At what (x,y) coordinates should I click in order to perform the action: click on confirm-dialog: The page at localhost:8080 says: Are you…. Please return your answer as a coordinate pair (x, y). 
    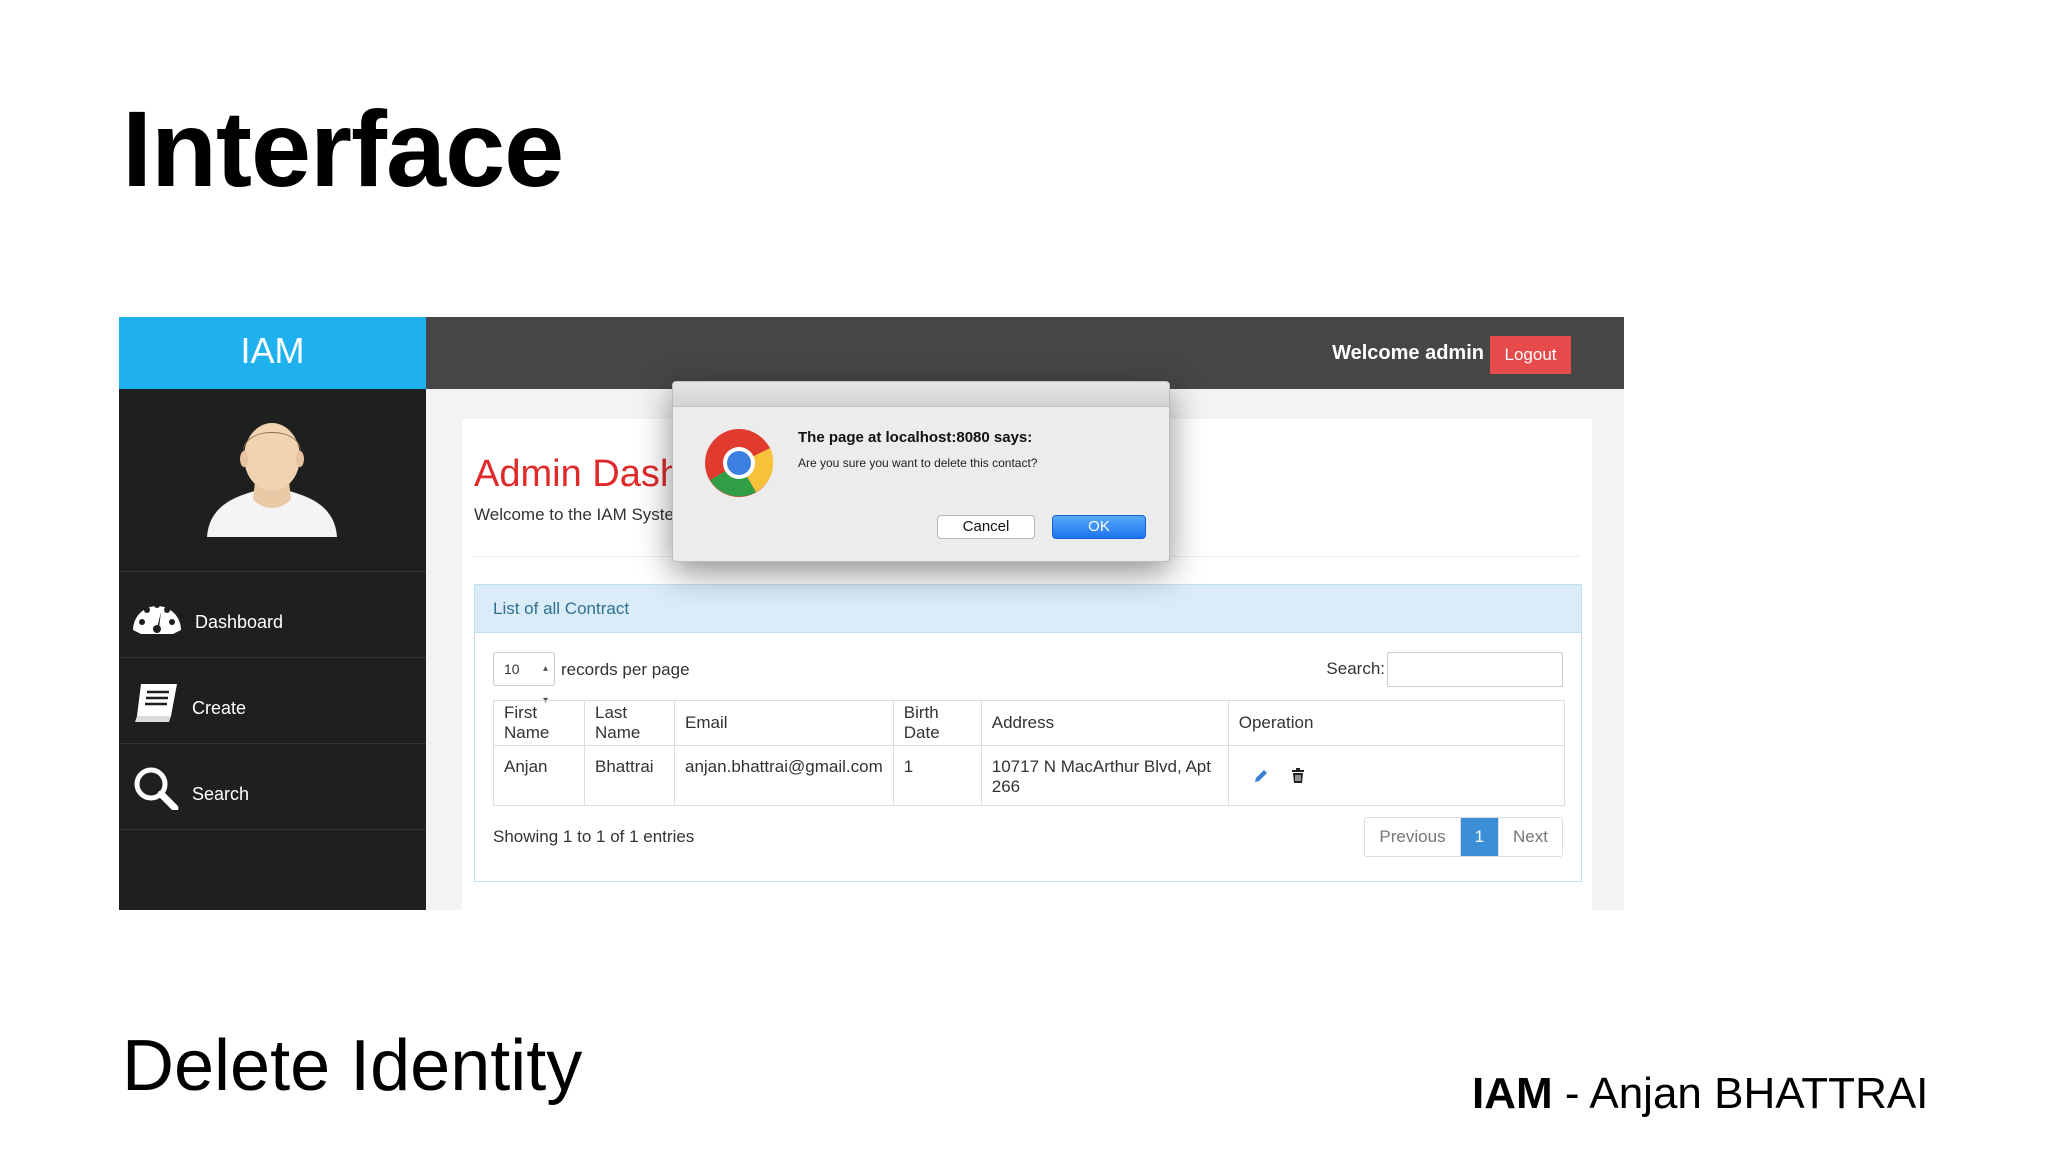
    Looking at the image, I should click on (921, 471).